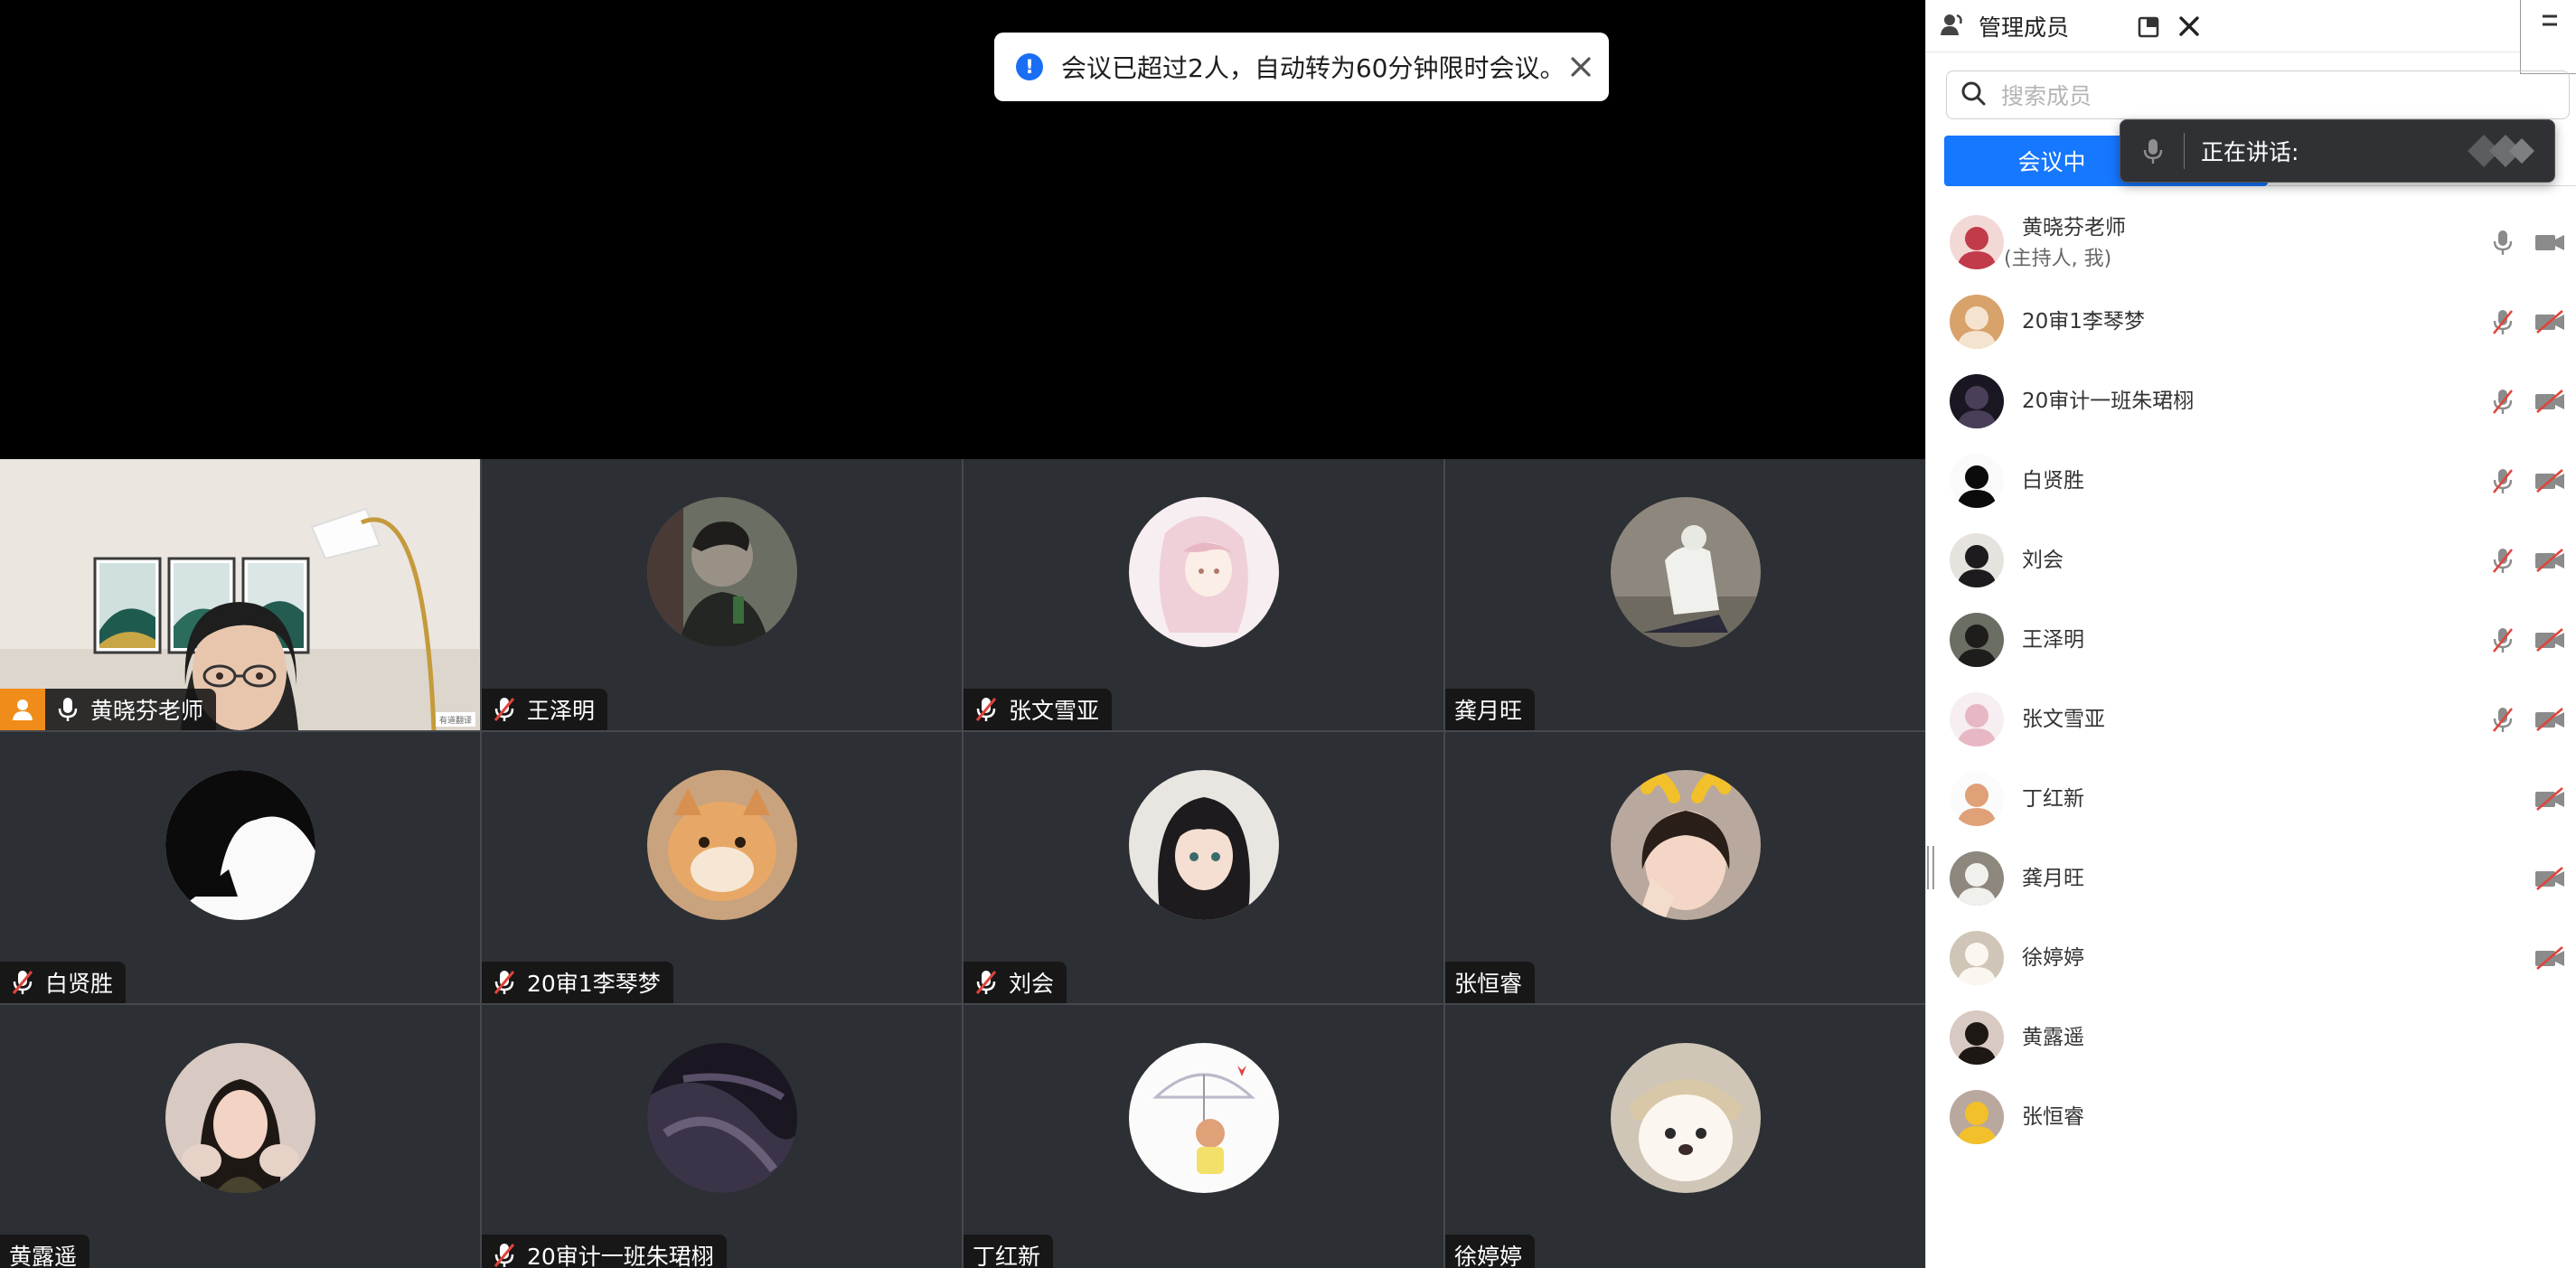 This screenshot has height=1268, width=2576. What do you see at coordinates (240, 867) in the screenshot?
I see `video-tile: 白贤胜` at bounding box center [240, 867].